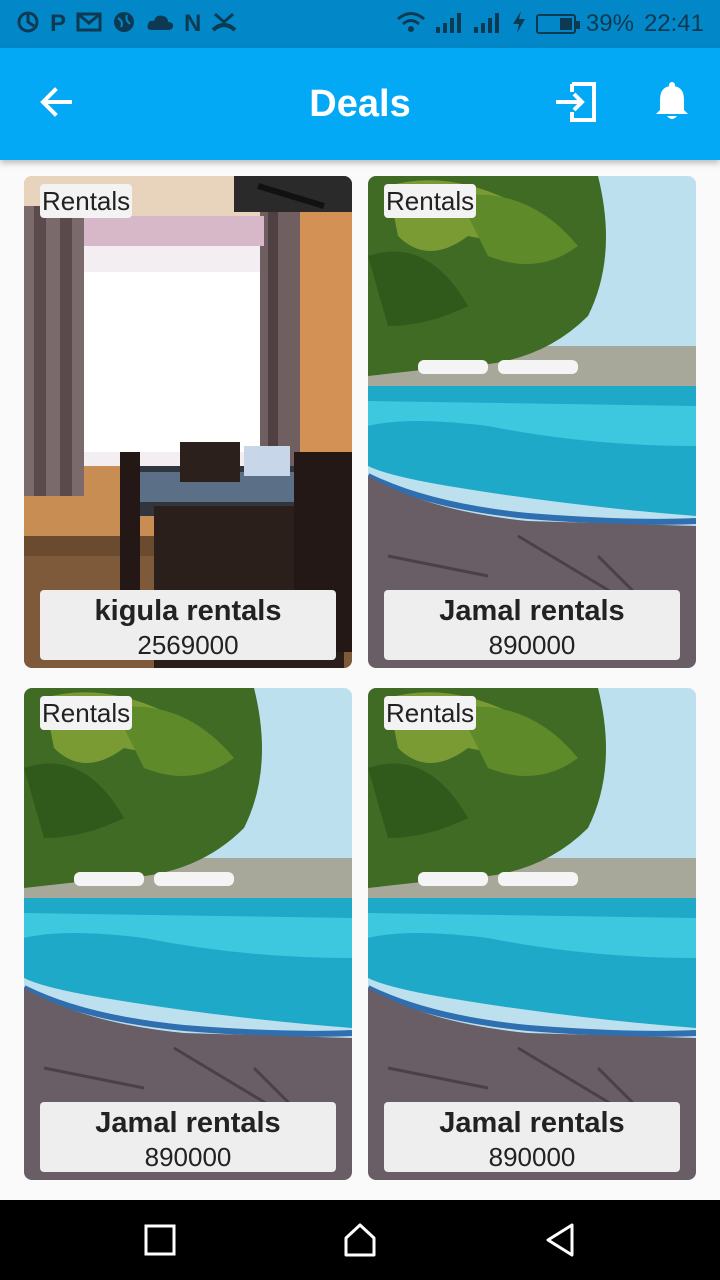 The height and width of the screenshot is (1280, 720). What do you see at coordinates (673, 23) in the screenshot?
I see `clock: 22:41` at bounding box center [673, 23].